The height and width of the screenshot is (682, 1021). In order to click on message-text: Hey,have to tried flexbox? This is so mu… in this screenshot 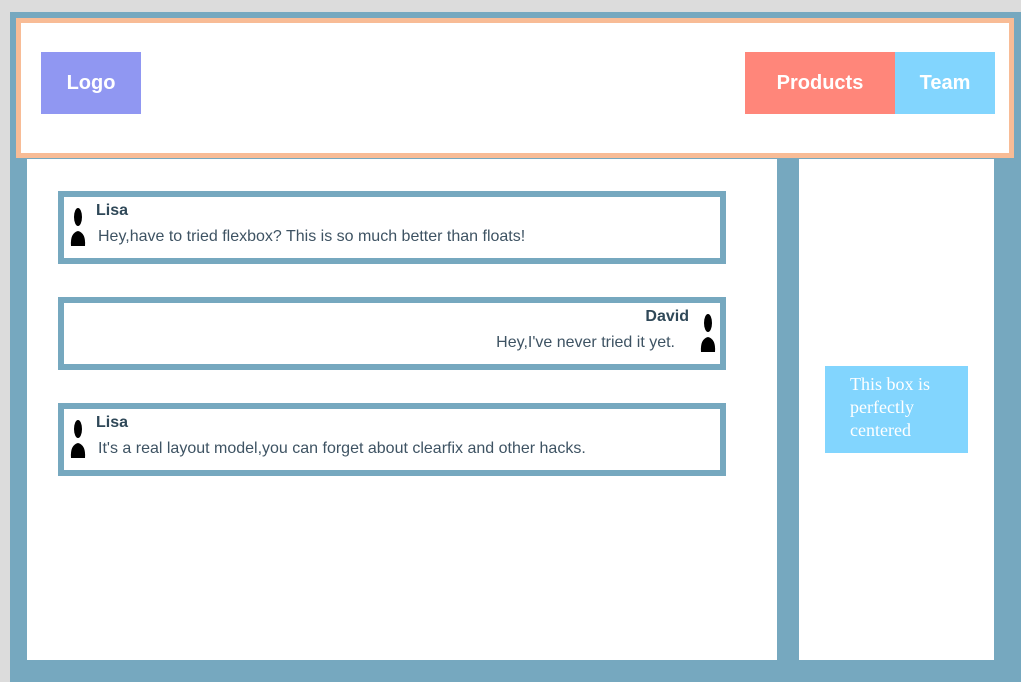, I will do `click(312, 236)`.